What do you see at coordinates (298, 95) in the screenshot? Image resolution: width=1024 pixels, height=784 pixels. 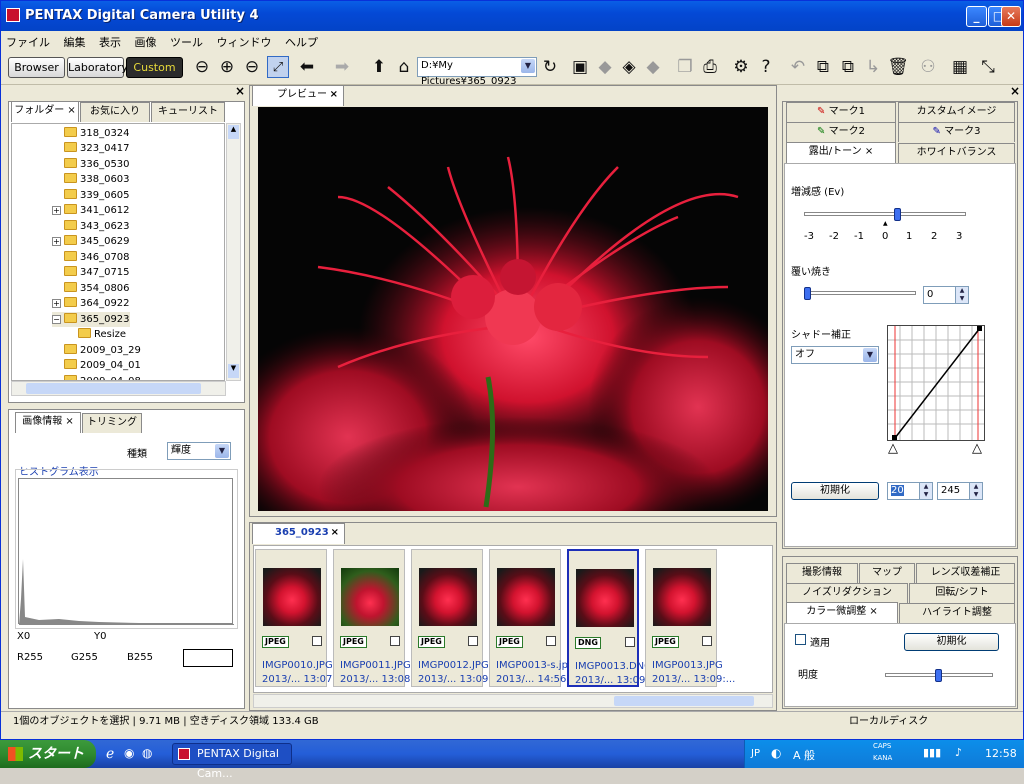 I see `tab-preview: プレビュー ×` at bounding box center [298, 95].